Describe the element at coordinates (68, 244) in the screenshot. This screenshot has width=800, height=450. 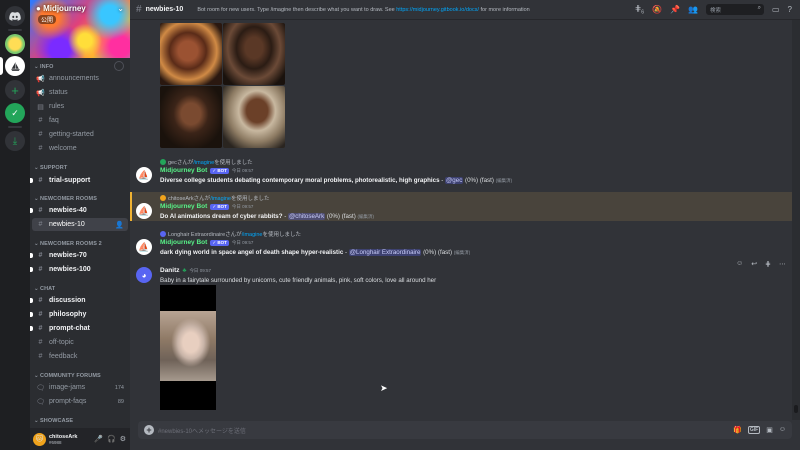
I see `category-newcomer-rooms-2: ⌄NEWCOMER ROOMS 2` at that location.